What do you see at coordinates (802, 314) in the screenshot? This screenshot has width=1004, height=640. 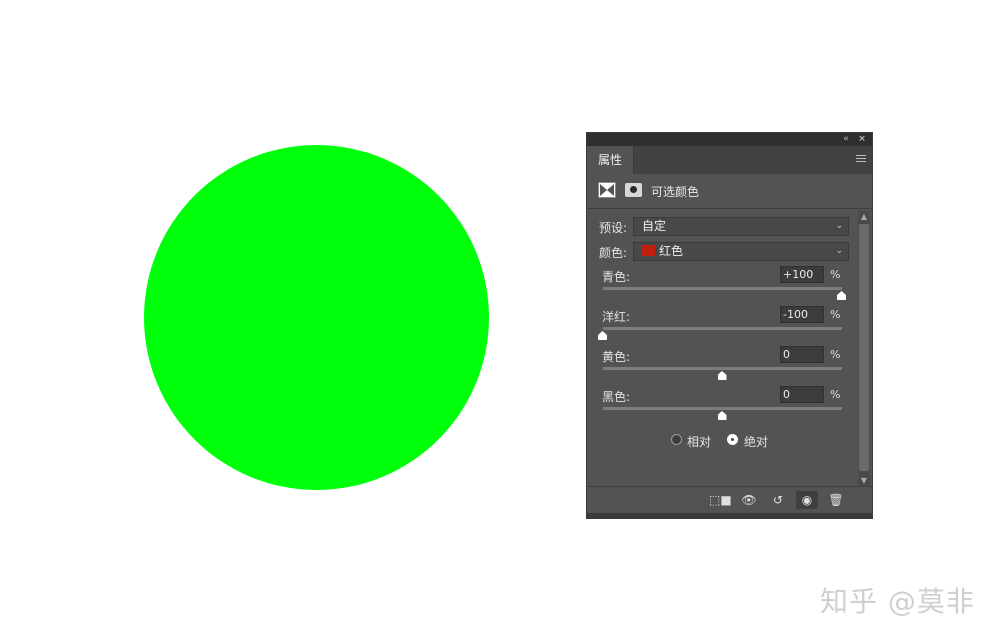 I see `magenta-value-field: -100` at bounding box center [802, 314].